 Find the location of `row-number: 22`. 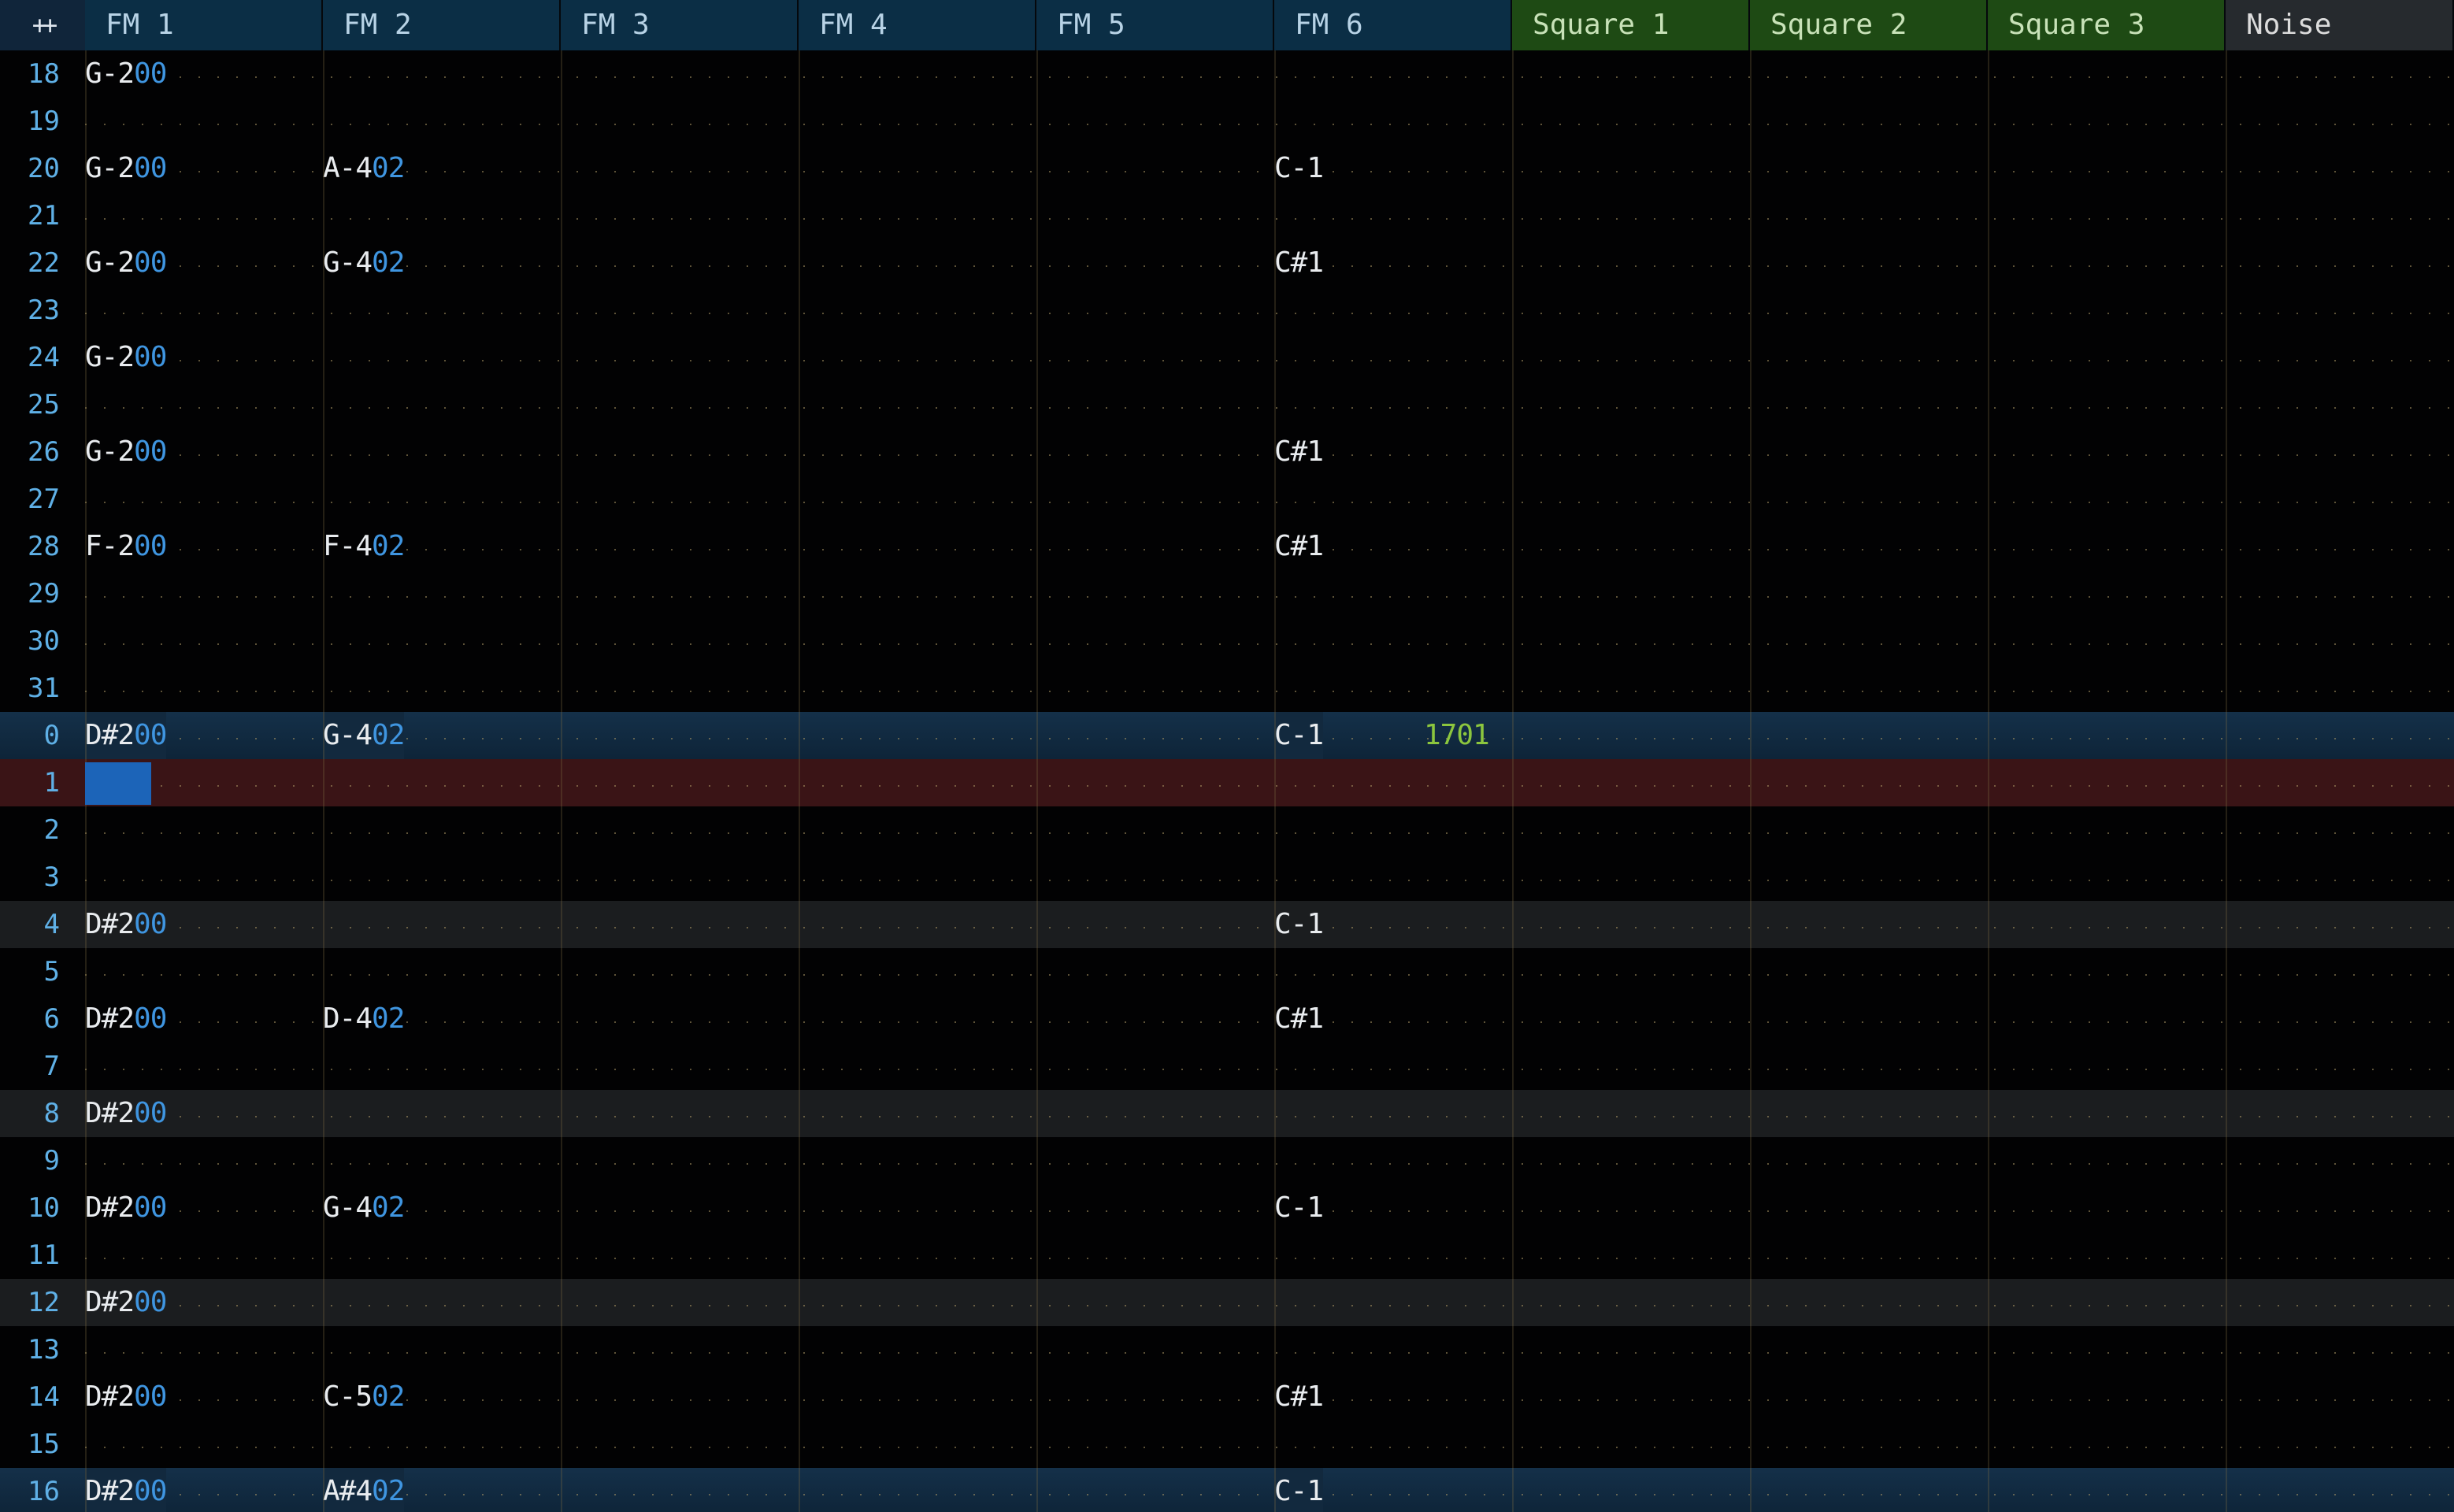

row-number: 22 is located at coordinates (44, 263).